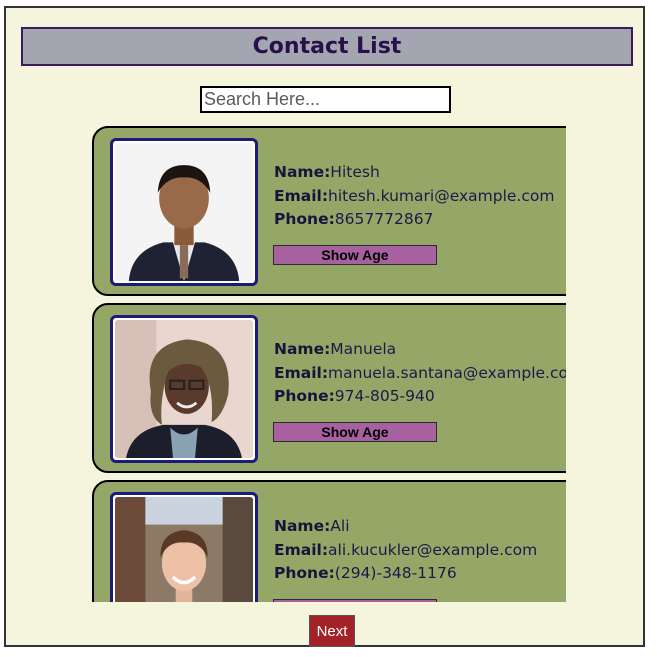 This screenshot has width=657, height=657. I want to click on contact-phone: 974-805-940, so click(384, 396).